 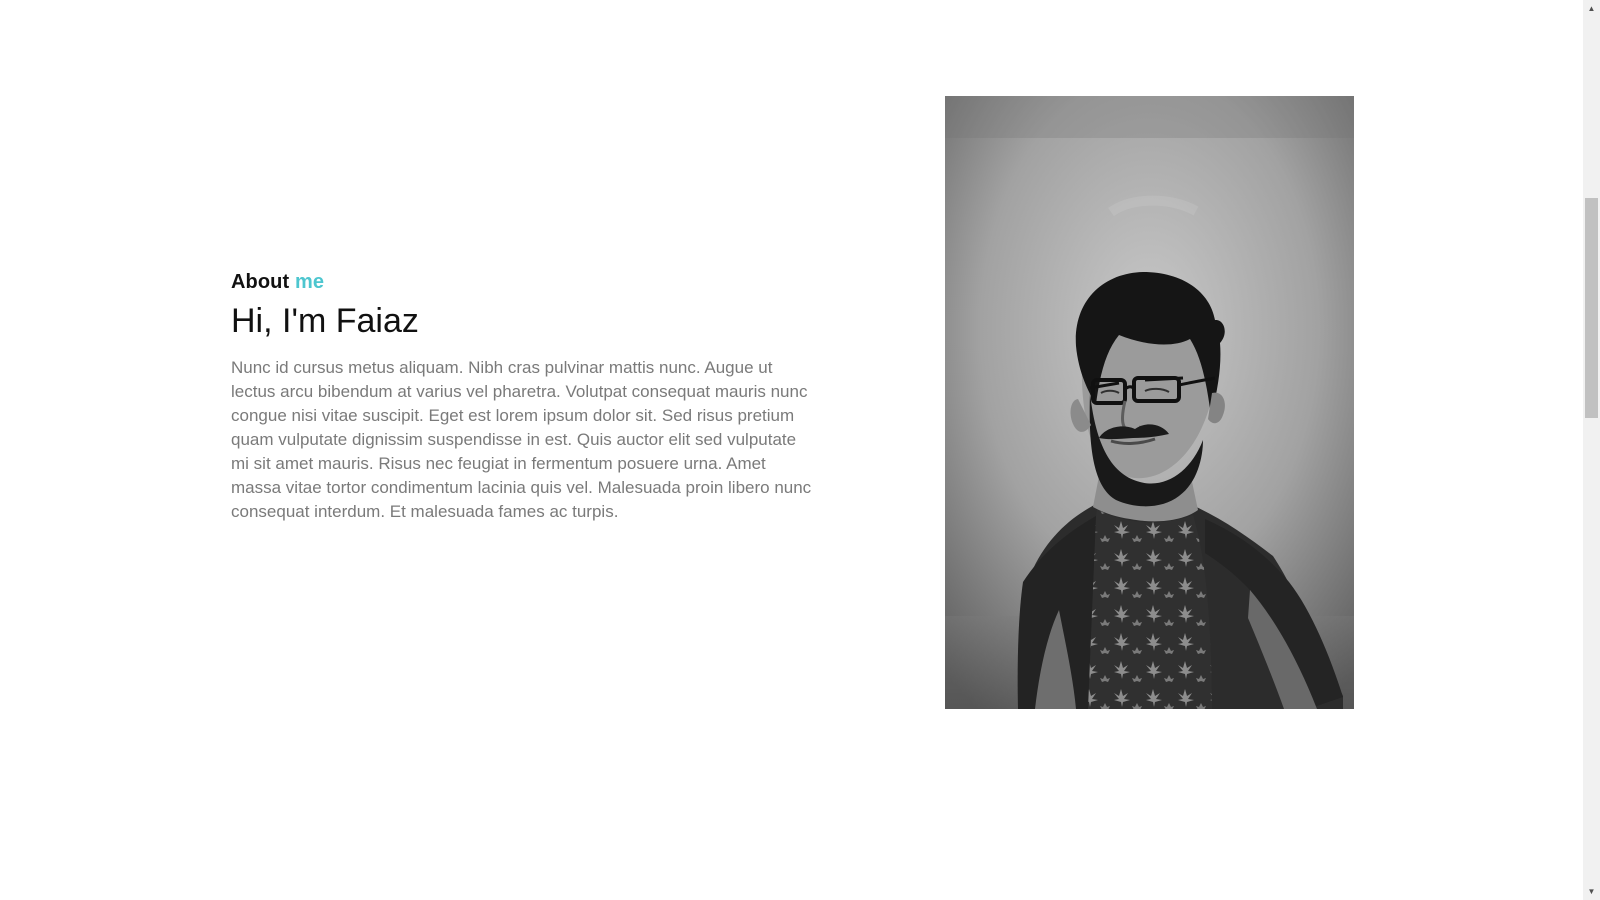 What do you see at coordinates (1591, 891) in the screenshot?
I see `scroll-down-arrow-icon: ▼` at bounding box center [1591, 891].